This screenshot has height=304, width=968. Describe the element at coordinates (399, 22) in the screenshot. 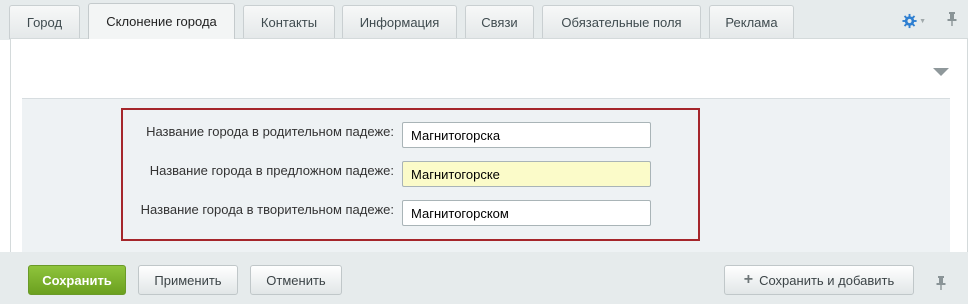

I see `tab-information: Информация` at that location.